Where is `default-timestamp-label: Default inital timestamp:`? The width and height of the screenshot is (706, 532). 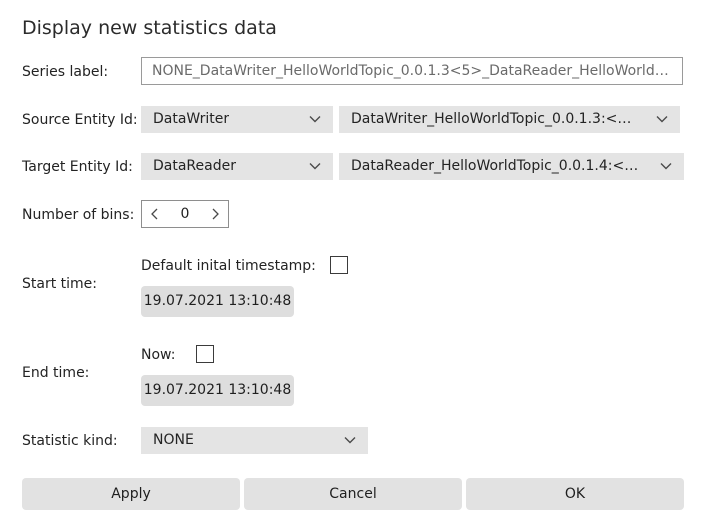 default-timestamp-label: Default inital timestamp: is located at coordinates (228, 266).